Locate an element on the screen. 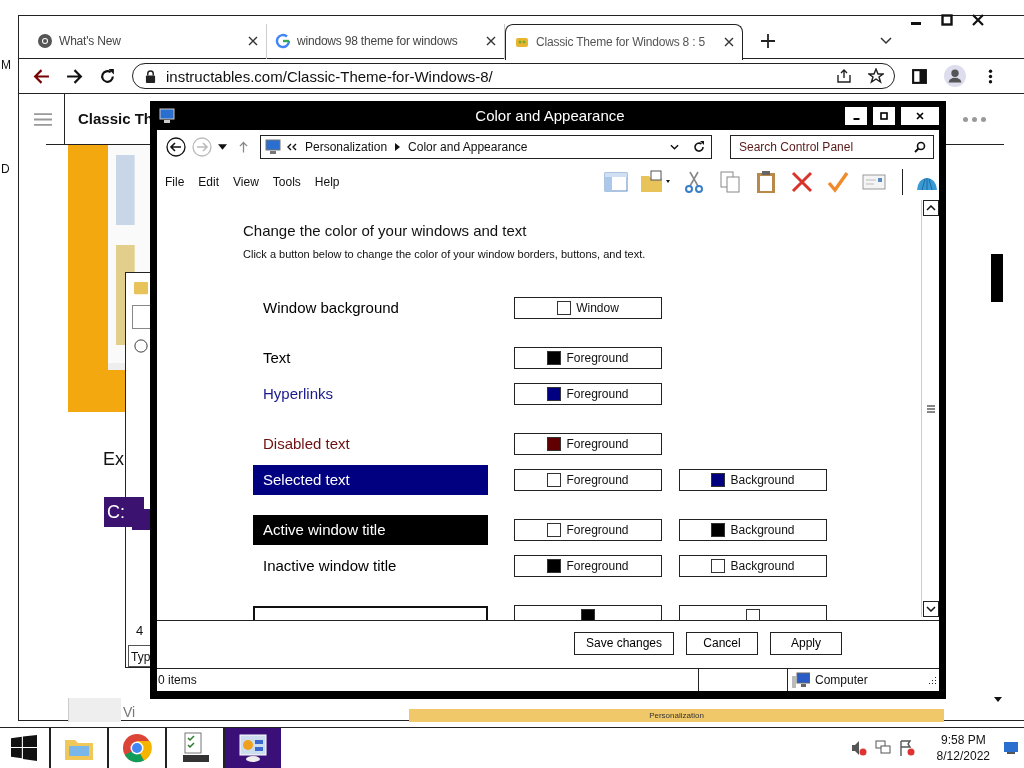 The width and height of the screenshot is (1024, 768). close-button is located at coordinates (920, 115).